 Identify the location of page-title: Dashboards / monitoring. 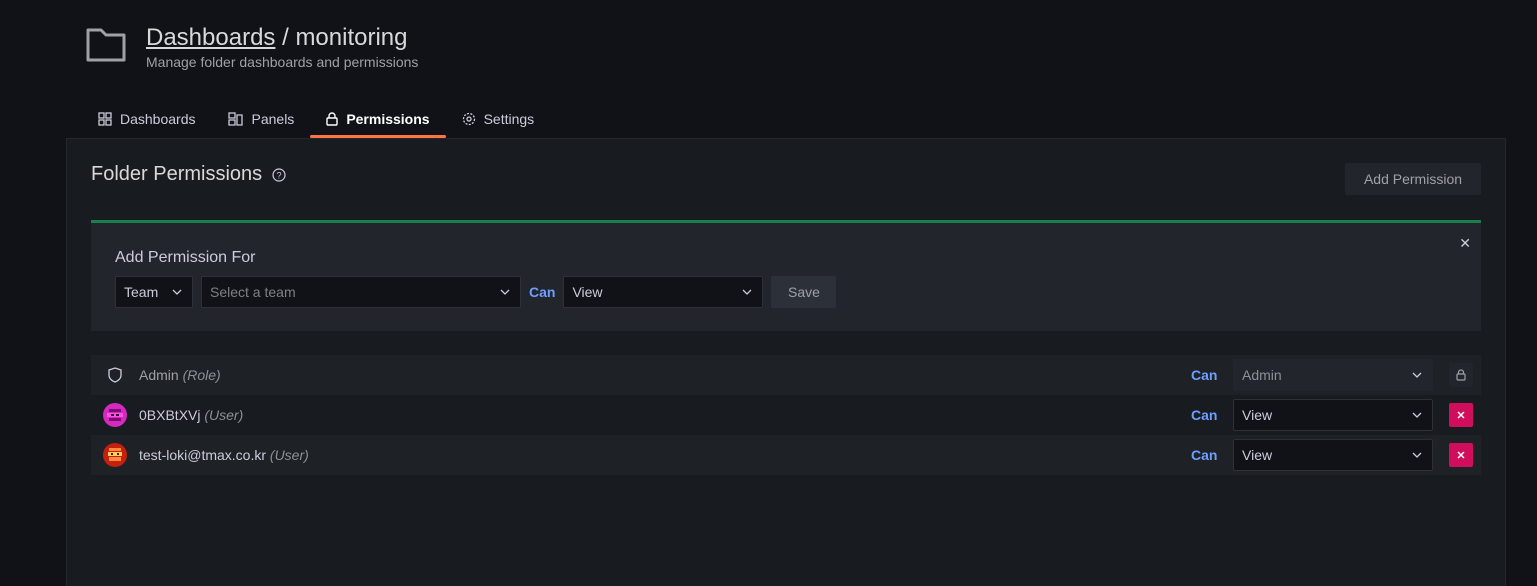
(282, 38).